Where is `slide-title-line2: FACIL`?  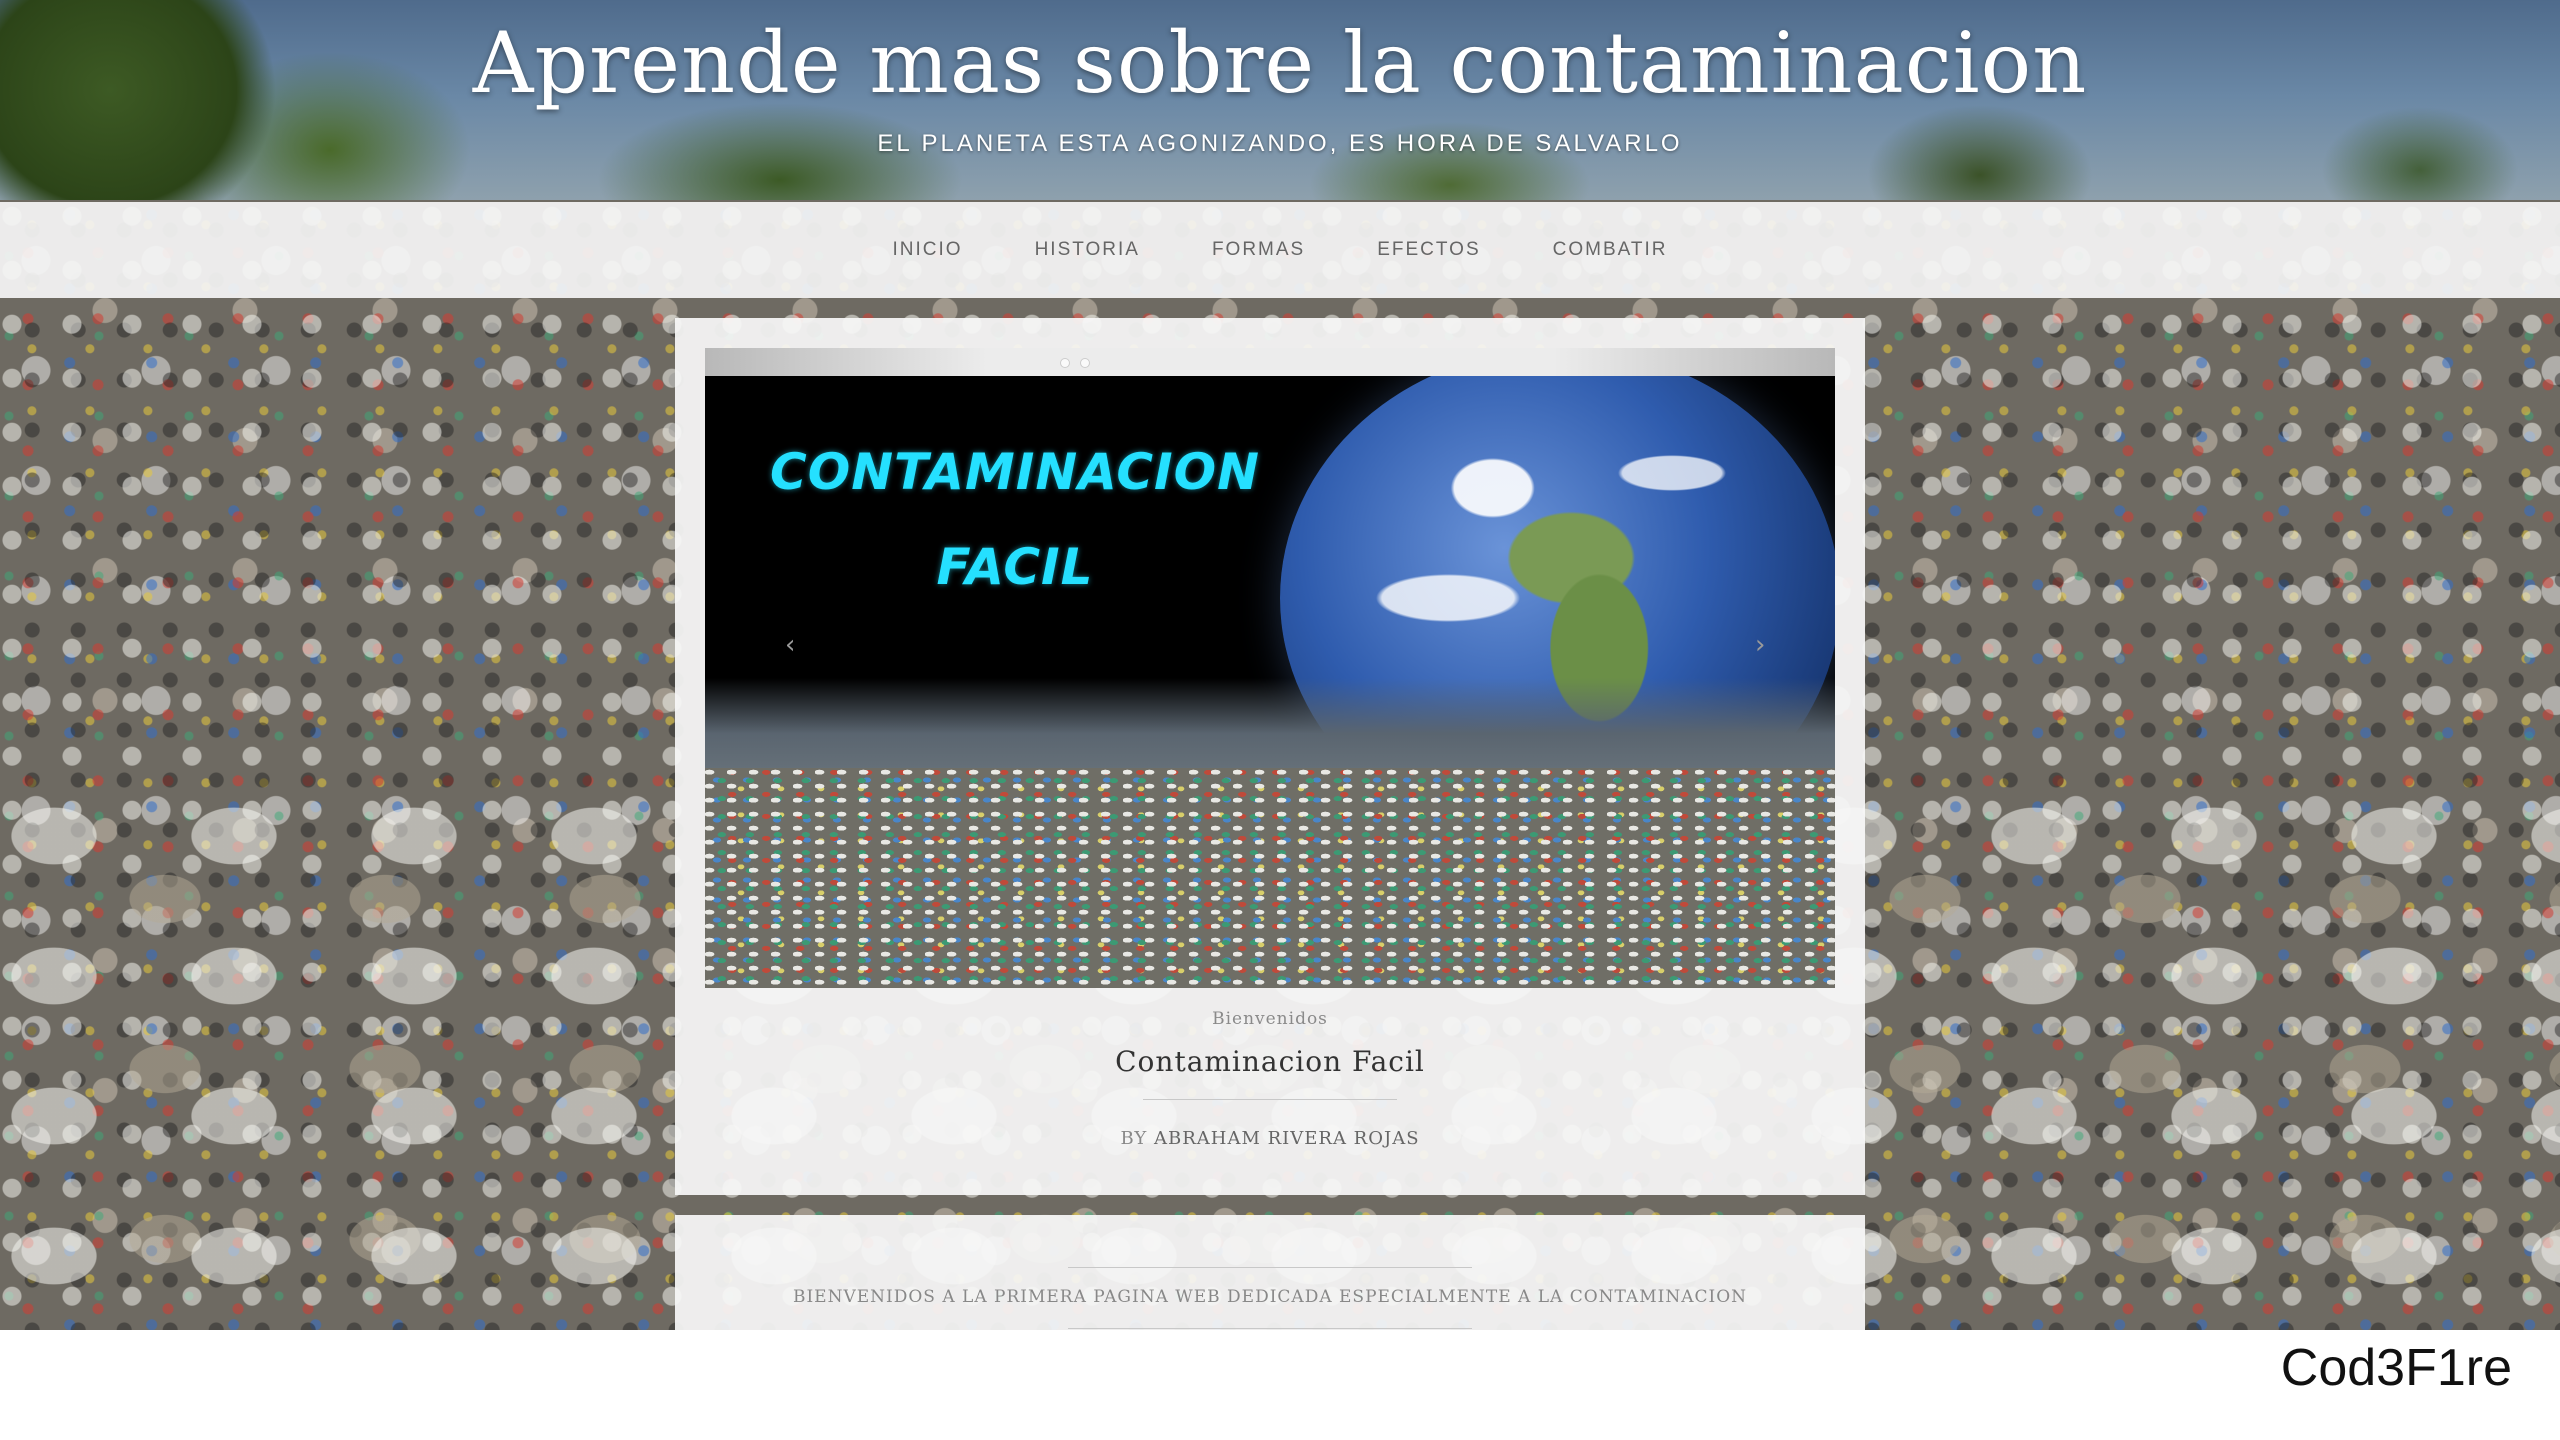 slide-title-line2: FACIL is located at coordinates (1015, 567).